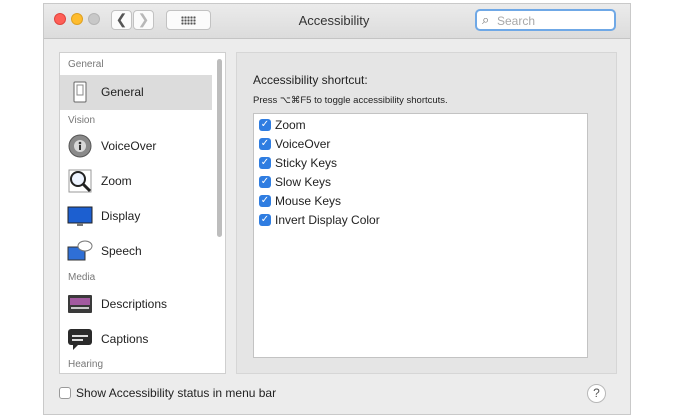 This screenshot has height=417, width=700. What do you see at coordinates (290, 125) in the screenshot?
I see `option-label: Zoom` at bounding box center [290, 125].